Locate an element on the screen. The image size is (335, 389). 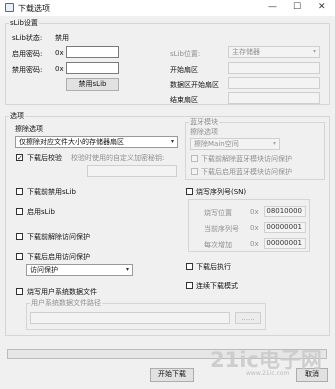
data-start-sector-label: 数据区开始扇区 is located at coordinates (194, 85).